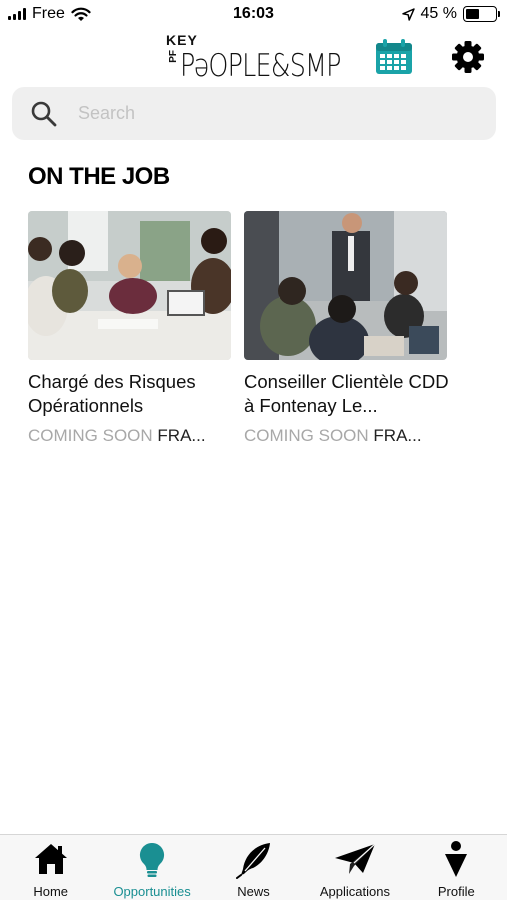 This screenshot has height=900, width=507. I want to click on tab-label: News, so click(253, 891).